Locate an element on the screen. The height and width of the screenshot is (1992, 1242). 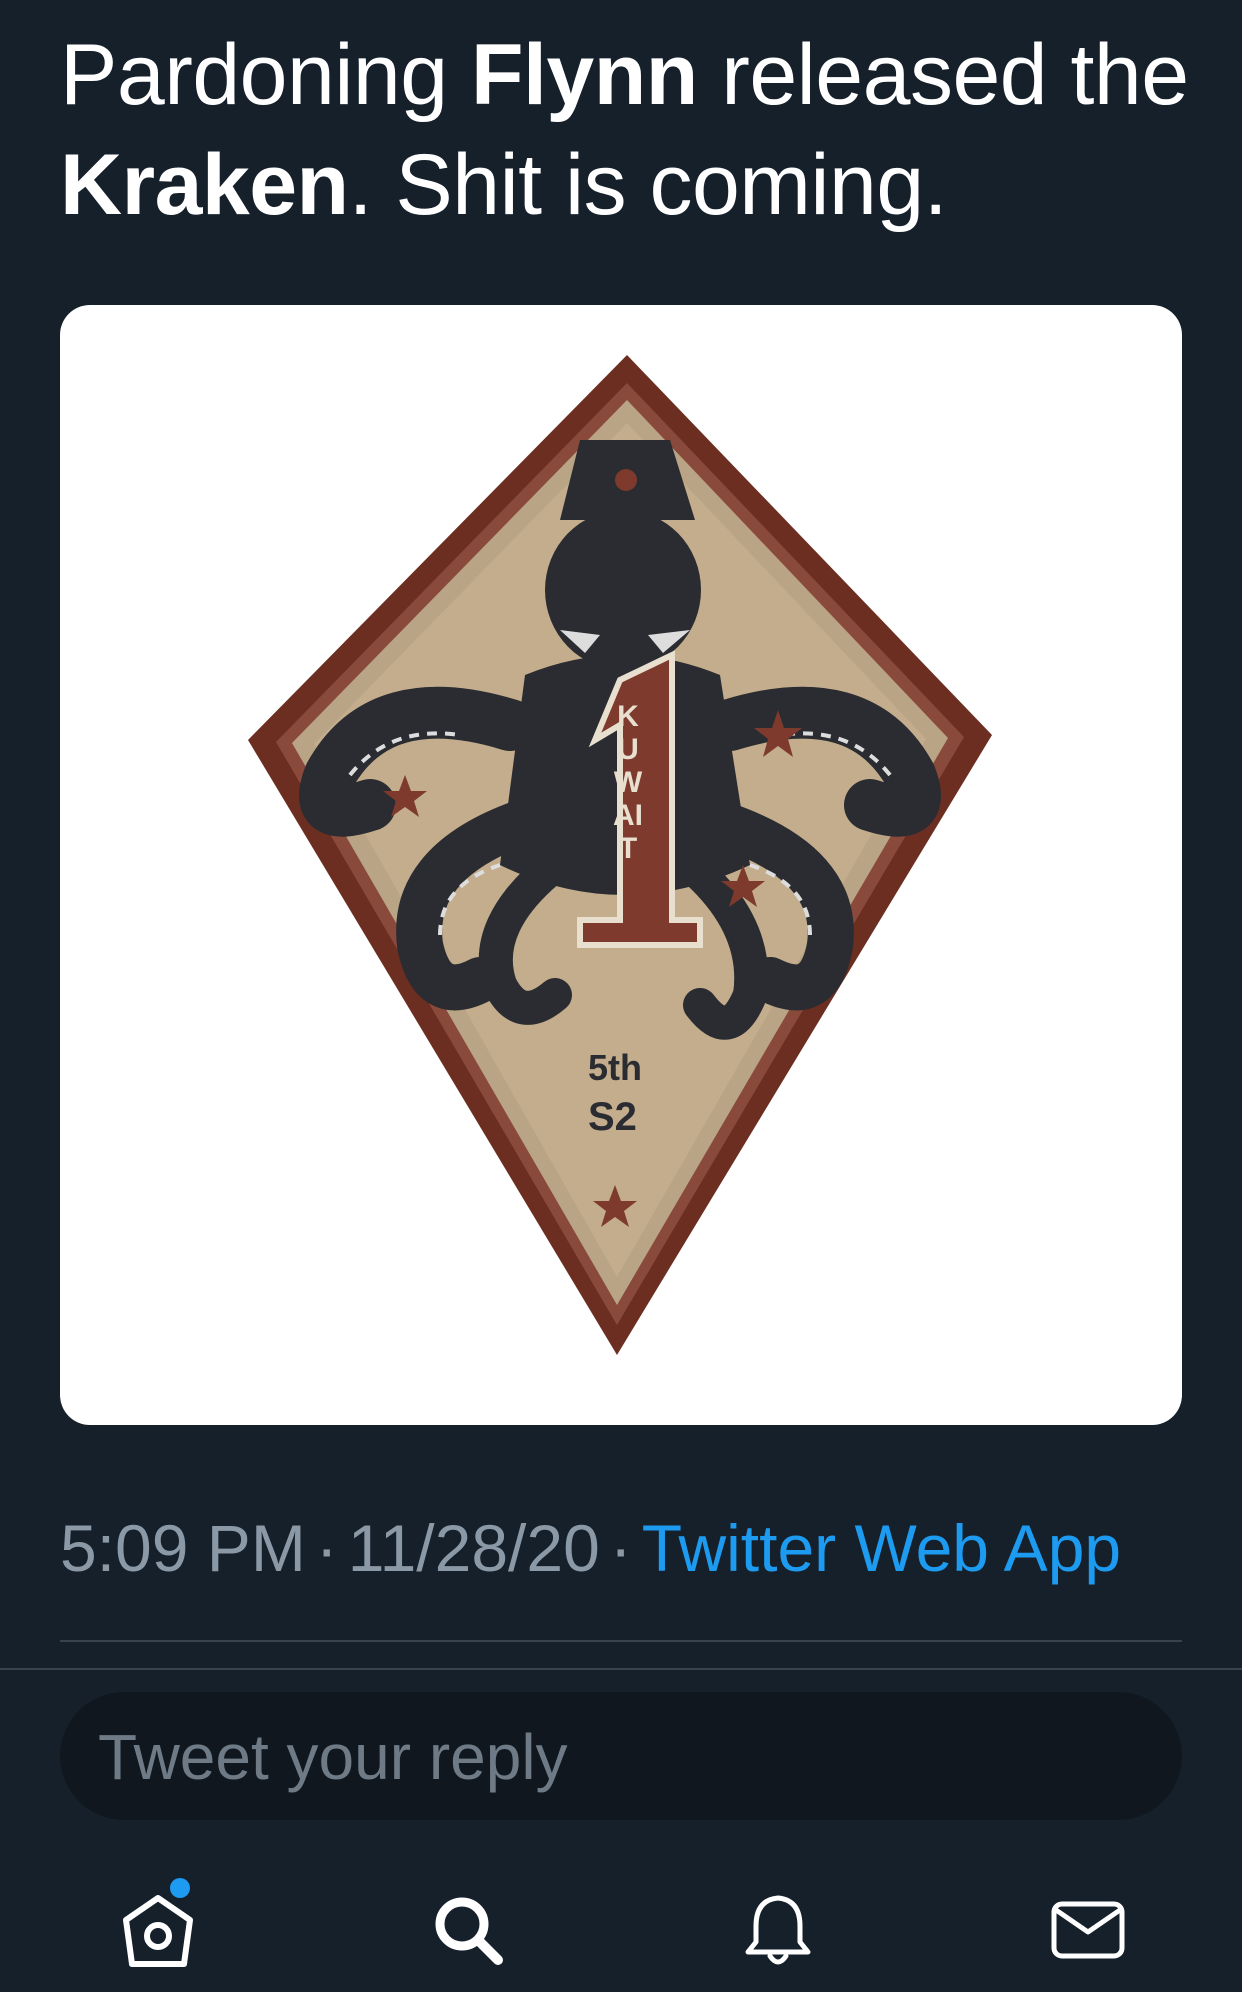
tweet-text-flynn: Flynn is located at coordinates (584, 75).